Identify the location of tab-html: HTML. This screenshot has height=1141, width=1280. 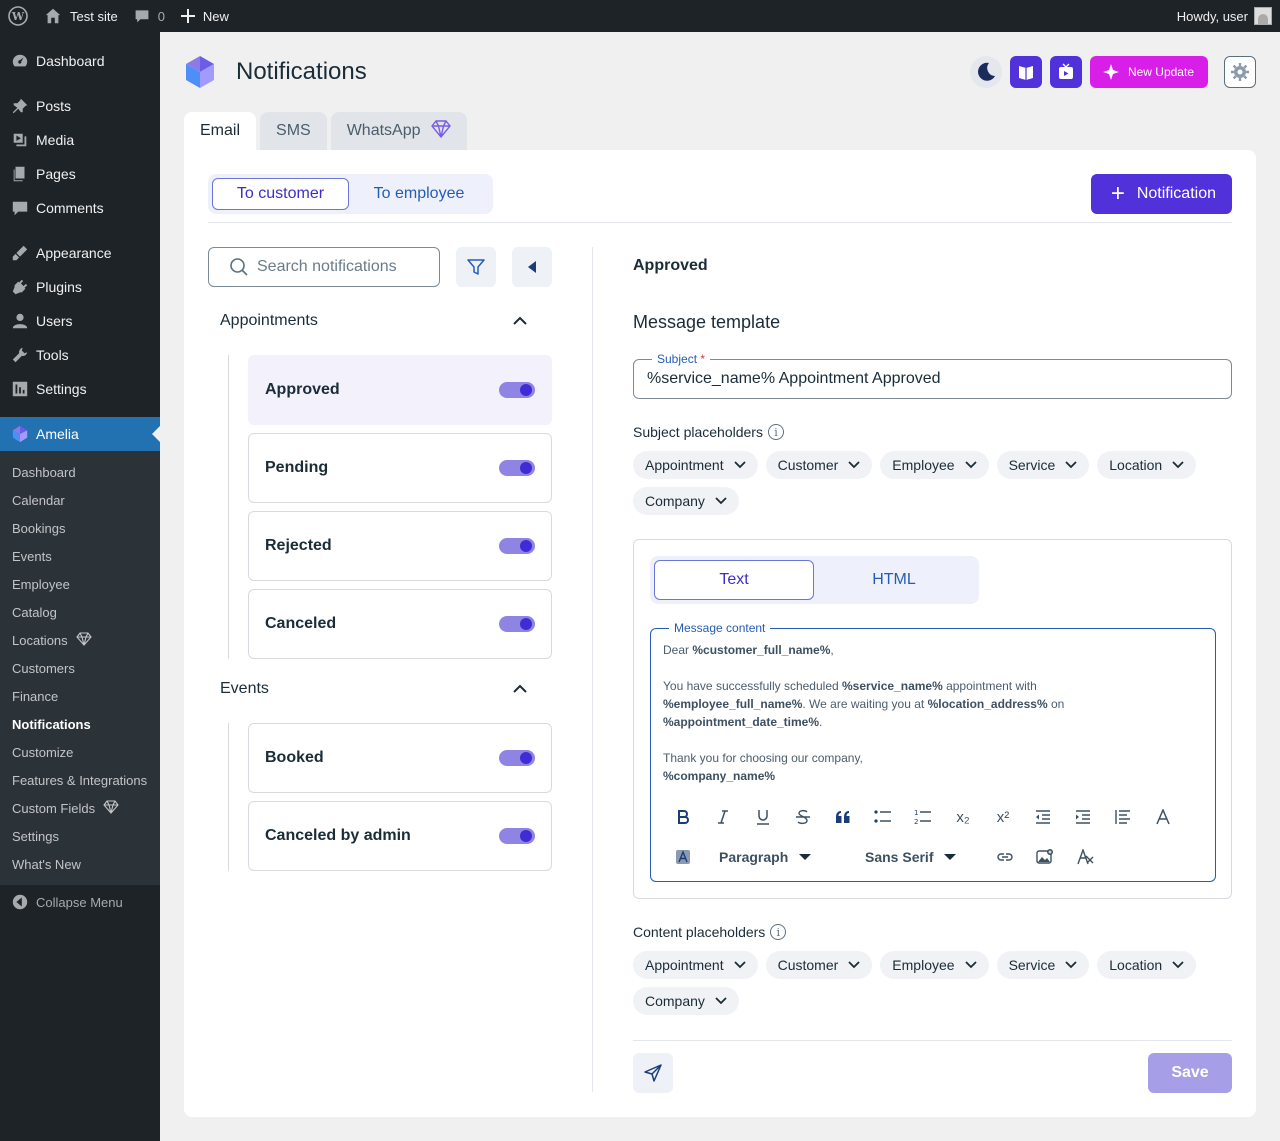
(894, 580).